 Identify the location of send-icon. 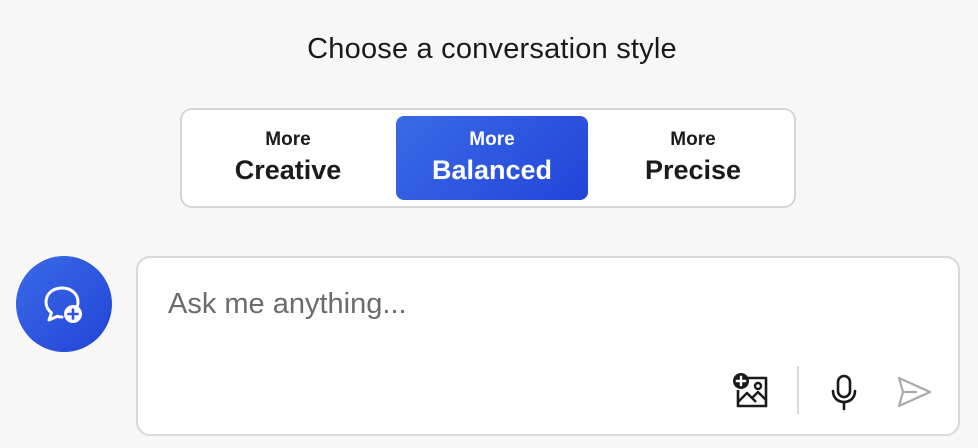
(914, 392).